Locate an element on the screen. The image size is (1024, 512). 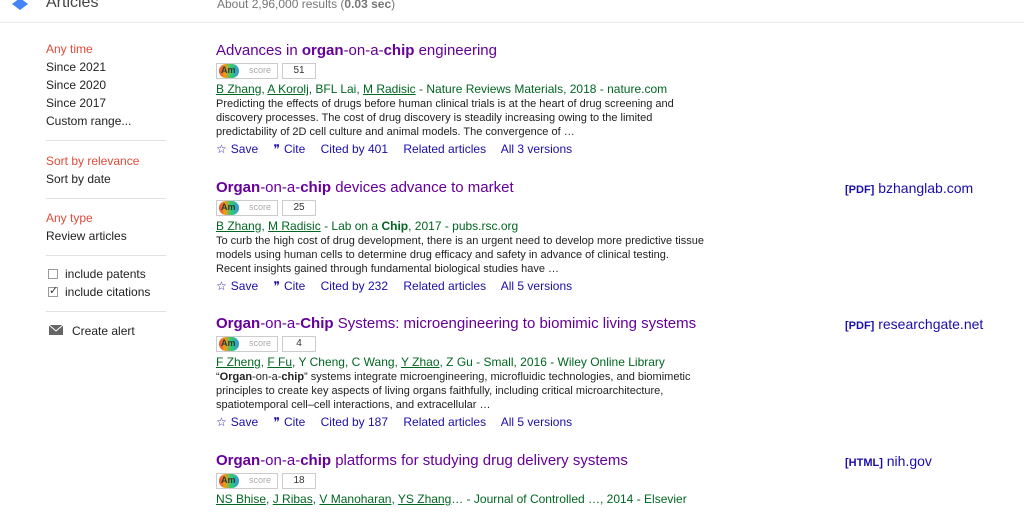
include-citations-label: include citations is located at coordinates (108, 292).